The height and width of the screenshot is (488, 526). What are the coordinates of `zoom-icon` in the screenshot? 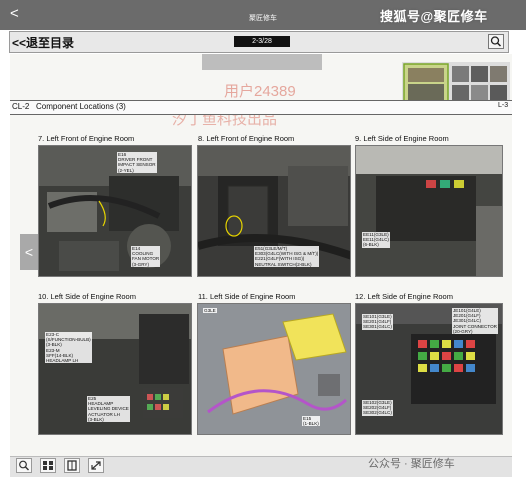 It's located at (24, 465).